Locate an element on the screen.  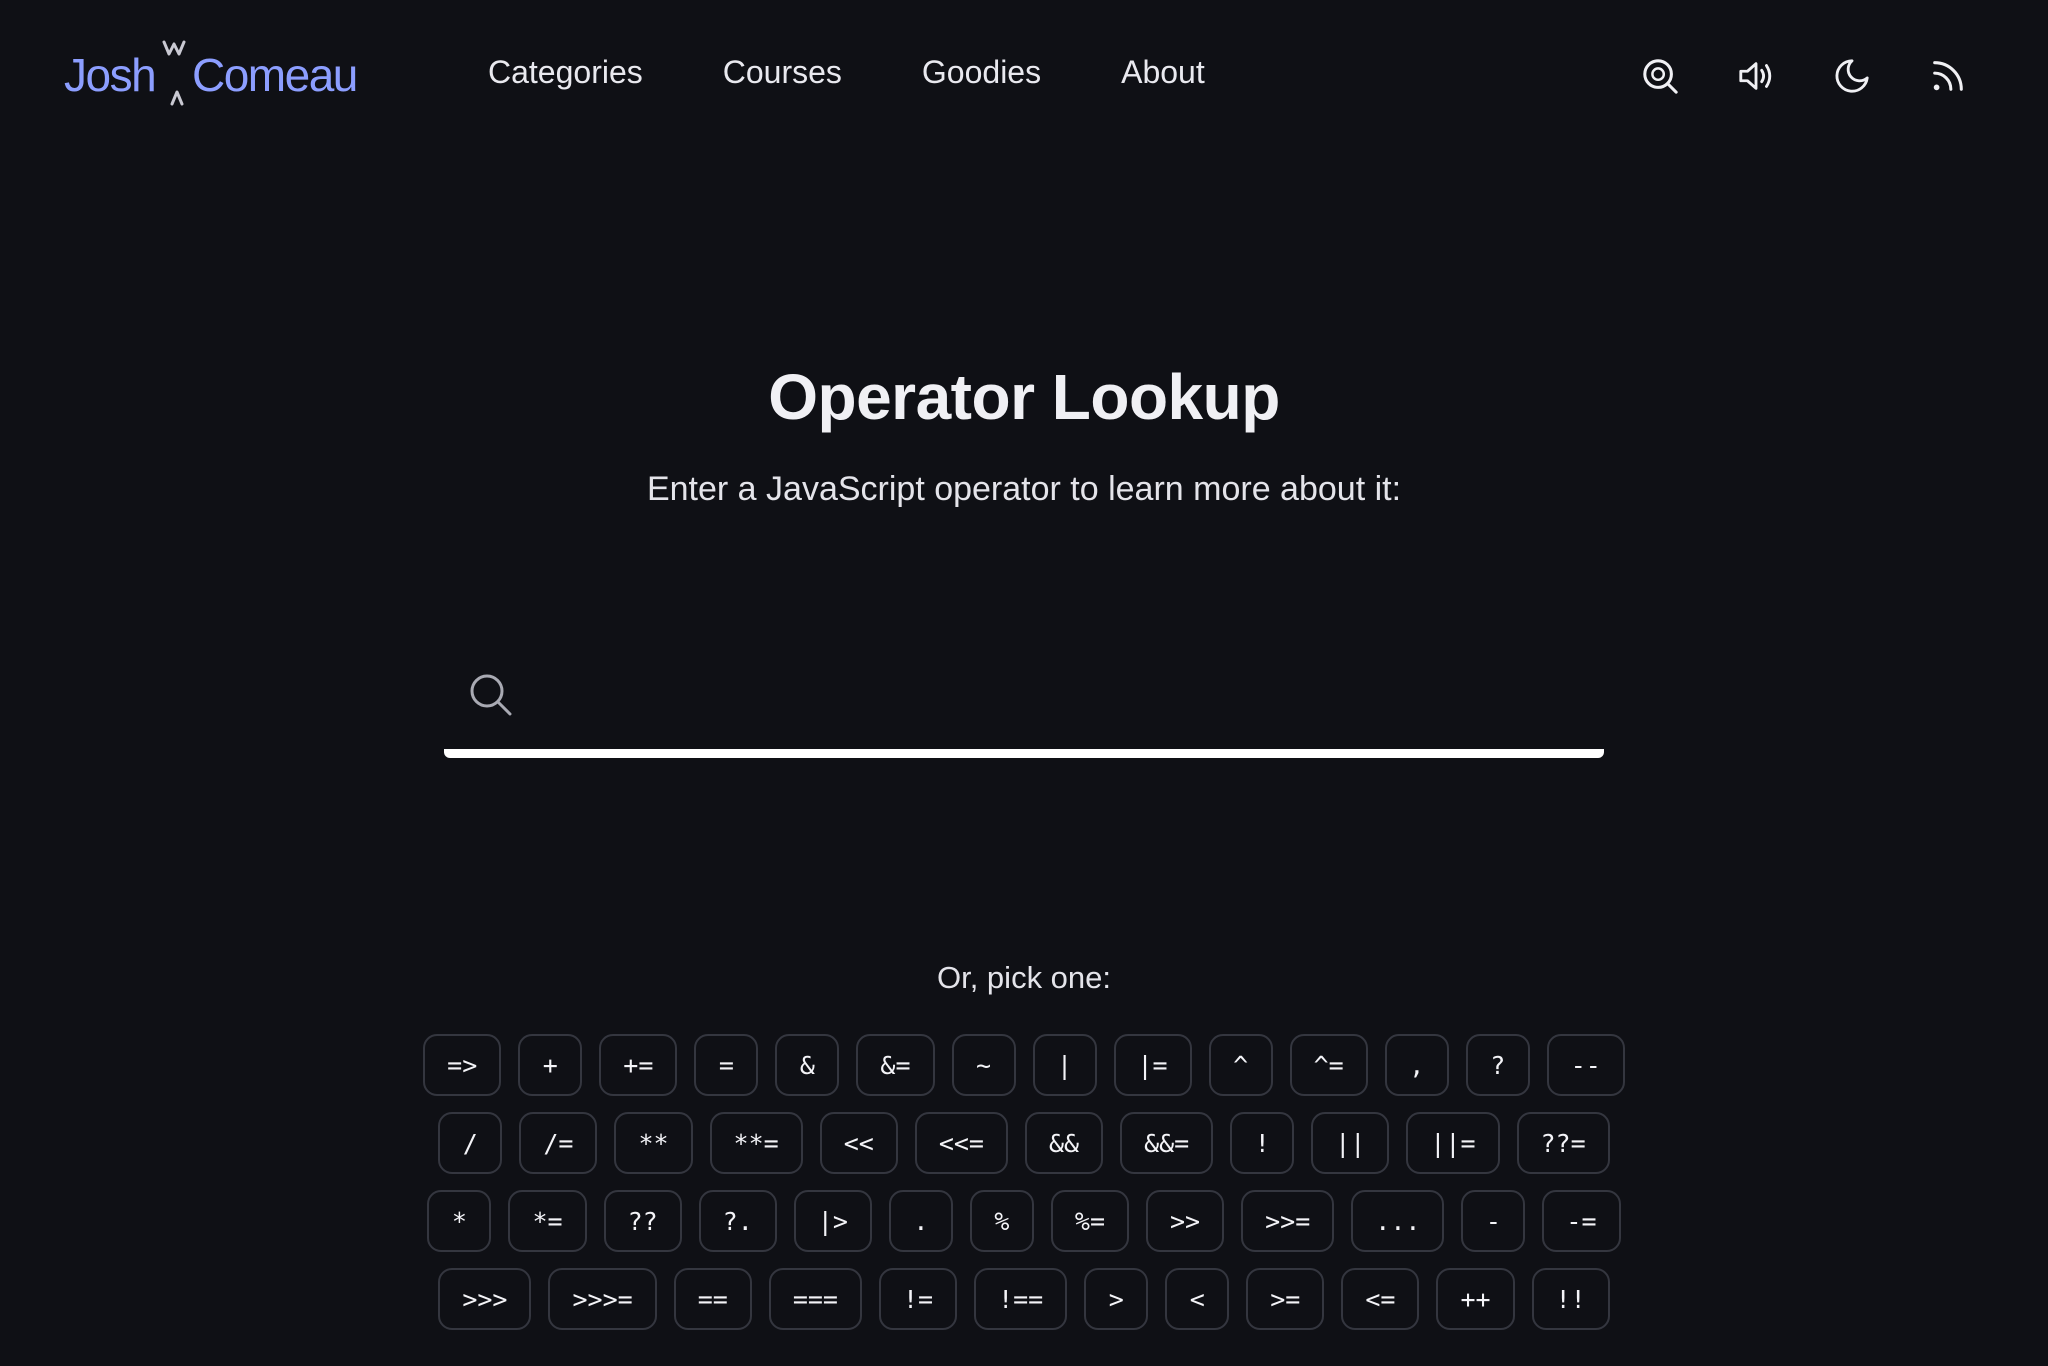
page-title: Operator Lookup is located at coordinates (1024, 397).